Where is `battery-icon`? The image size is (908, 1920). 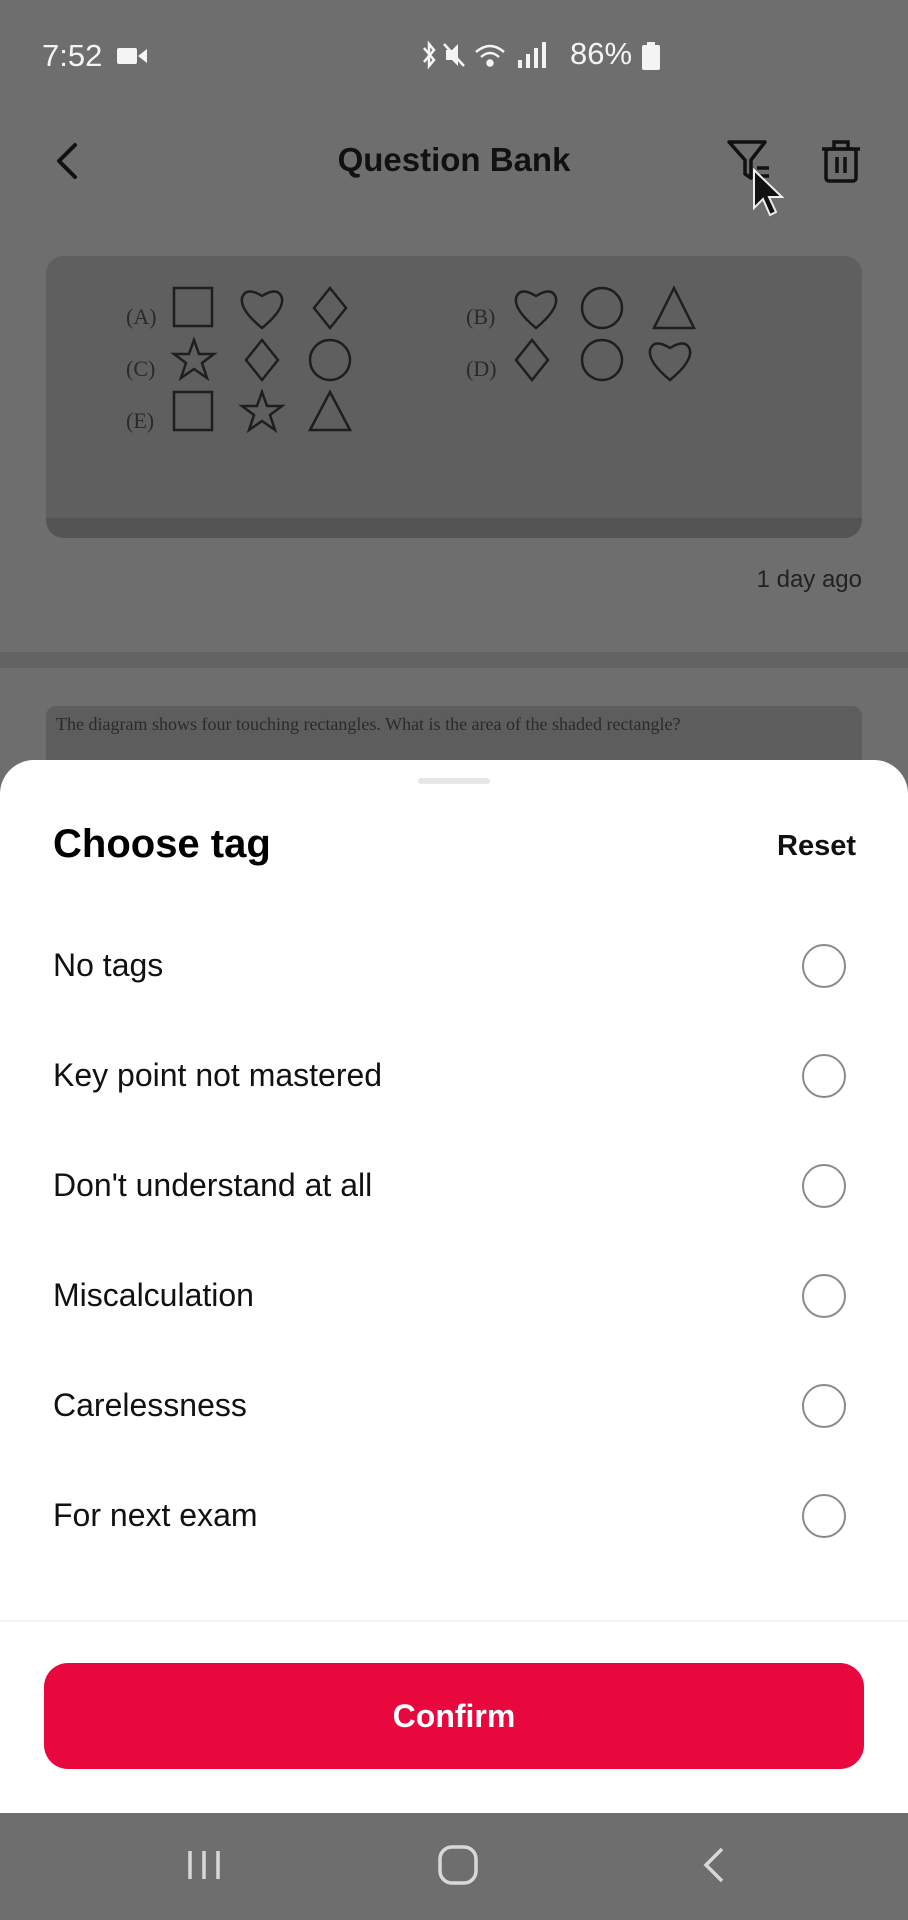 battery-icon is located at coordinates (651, 56).